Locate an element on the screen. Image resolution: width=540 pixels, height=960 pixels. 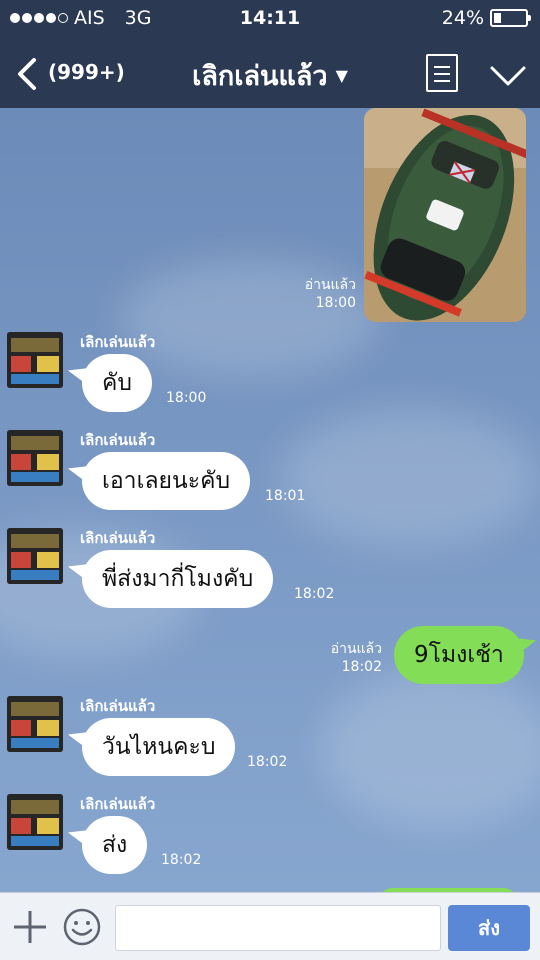
incoming-message: พี่ส่งมากี่โมงคับ is located at coordinates (178, 579).